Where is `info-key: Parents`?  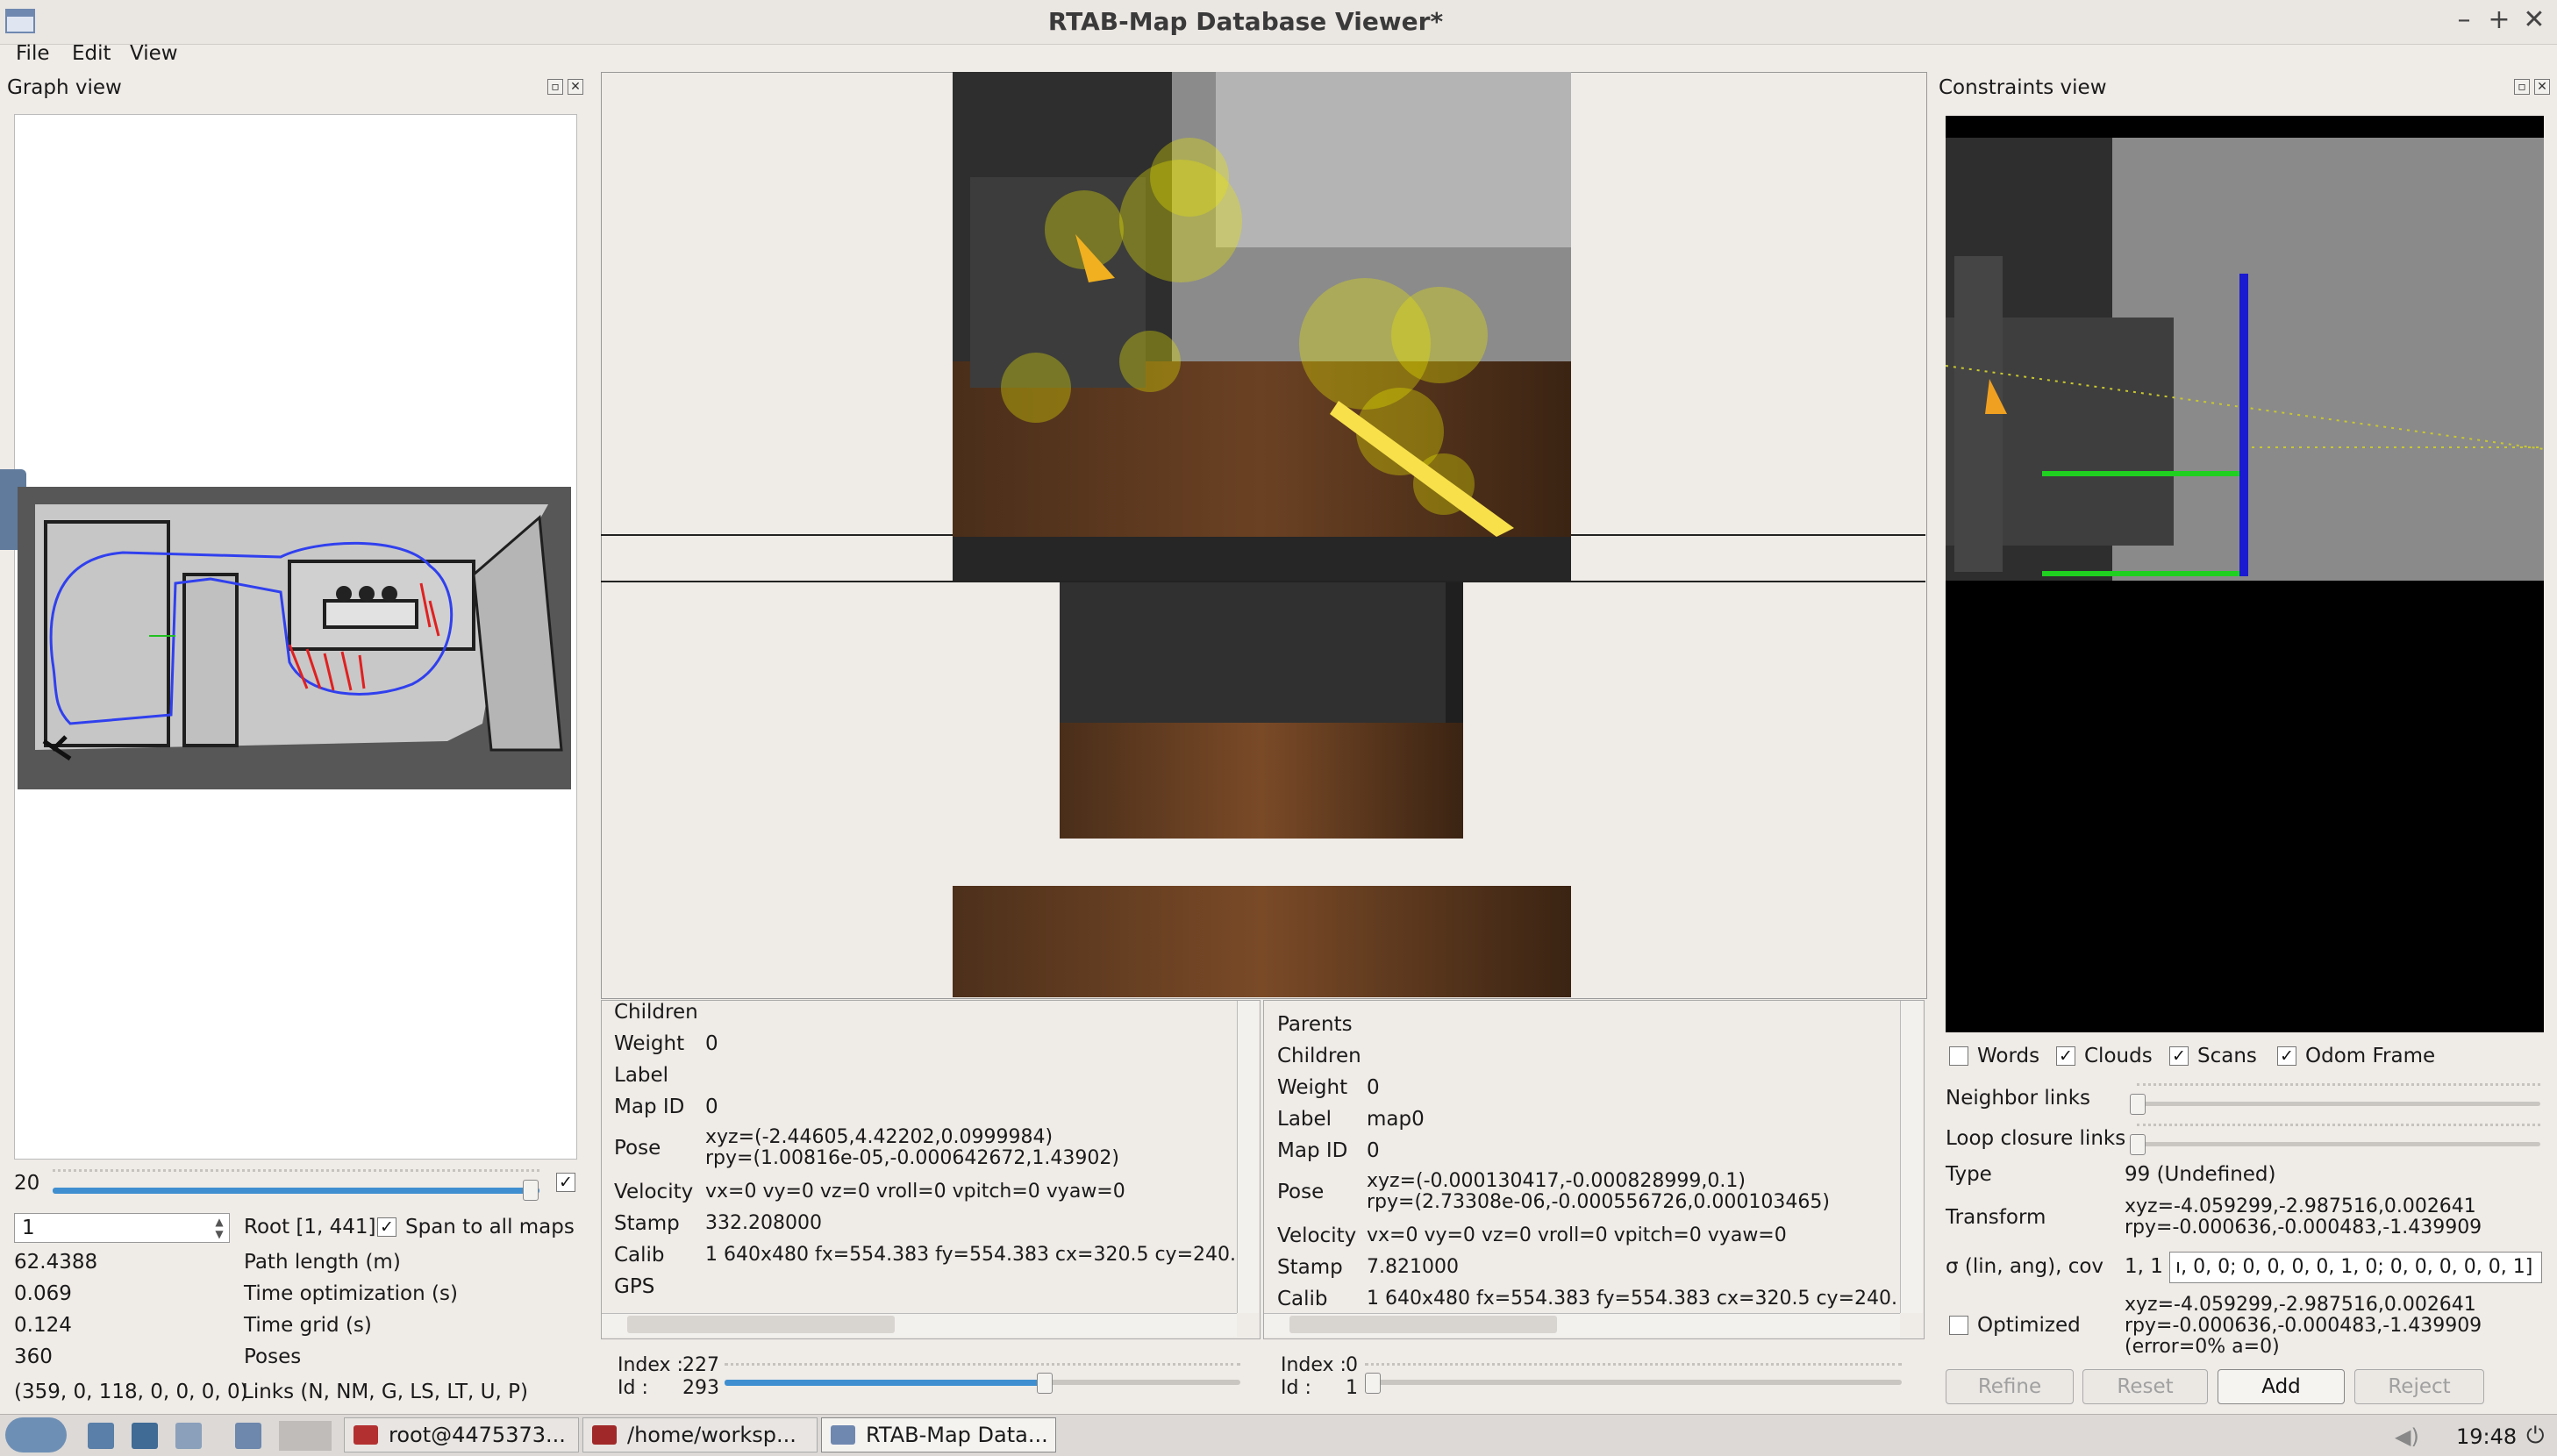 info-key: Parents is located at coordinates (1315, 1024).